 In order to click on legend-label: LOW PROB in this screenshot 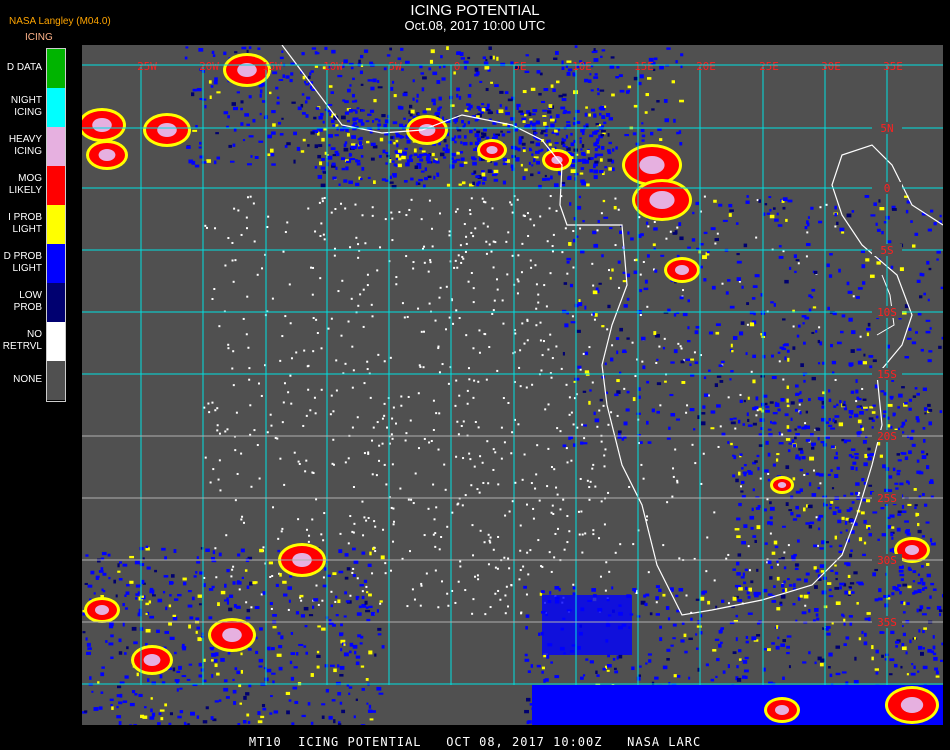, I will do `click(27, 301)`.